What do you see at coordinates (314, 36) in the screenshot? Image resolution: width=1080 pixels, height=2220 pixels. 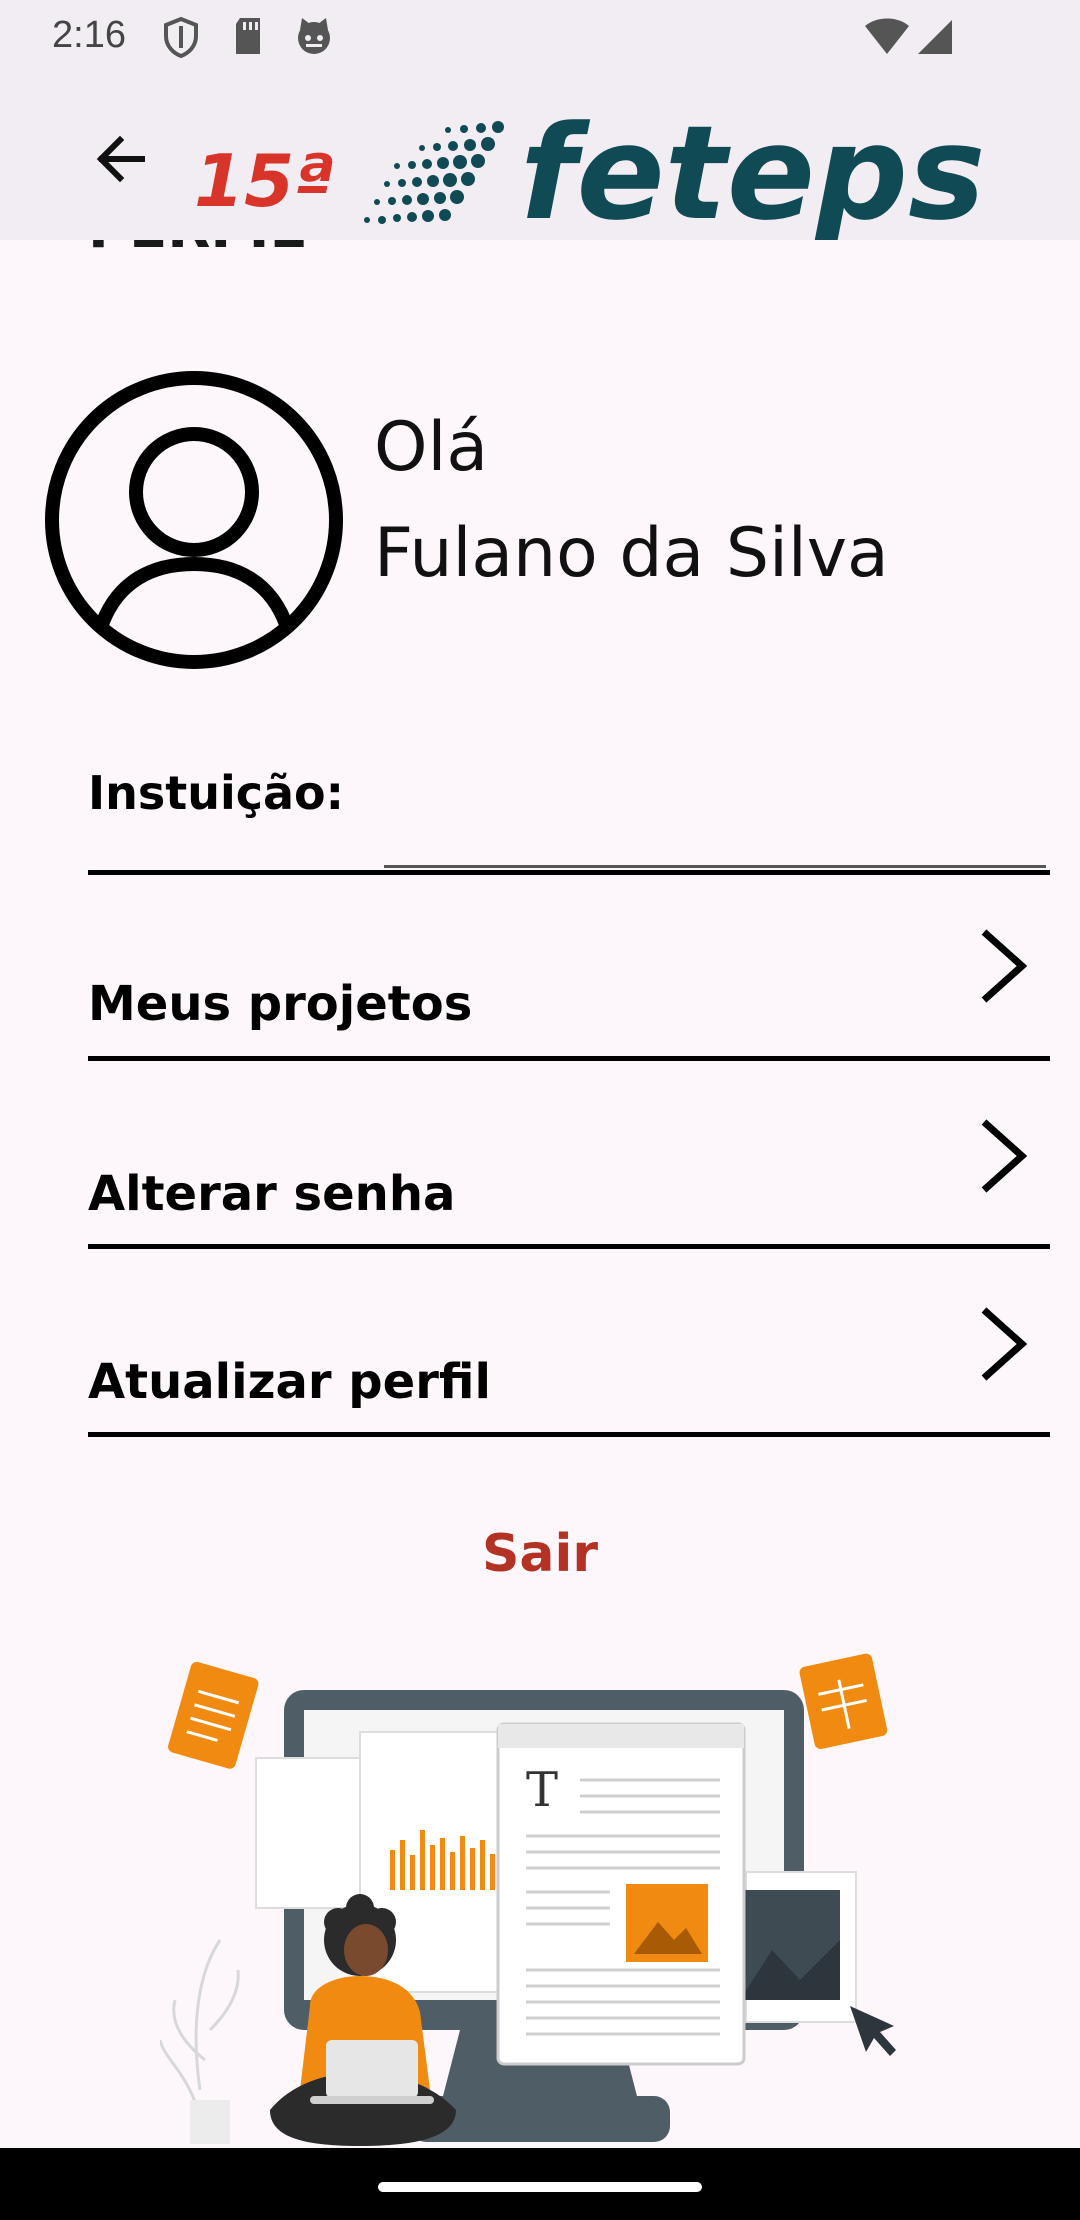 I see `cat-face-icon` at bounding box center [314, 36].